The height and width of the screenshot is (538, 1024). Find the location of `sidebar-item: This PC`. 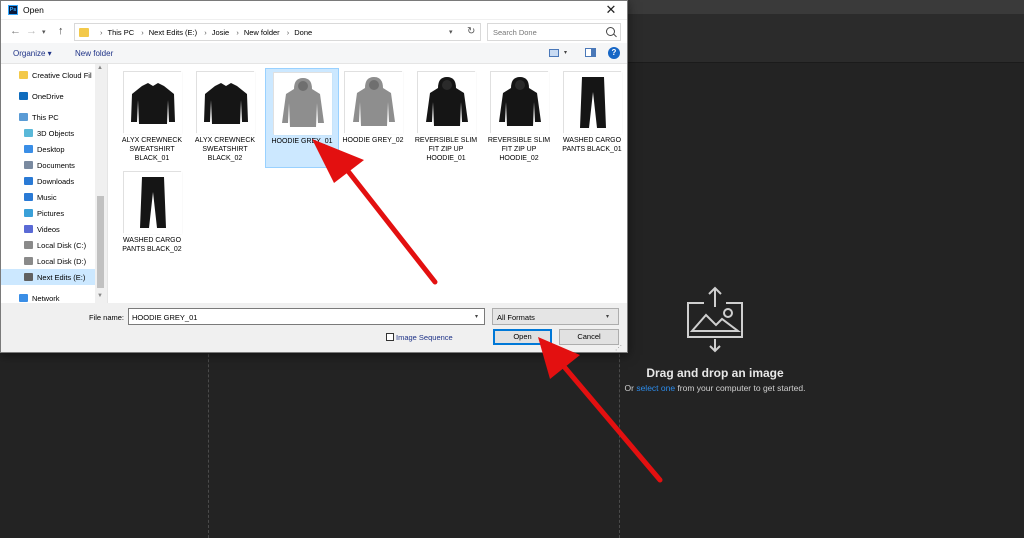

sidebar-item: This PC is located at coordinates (48, 117).